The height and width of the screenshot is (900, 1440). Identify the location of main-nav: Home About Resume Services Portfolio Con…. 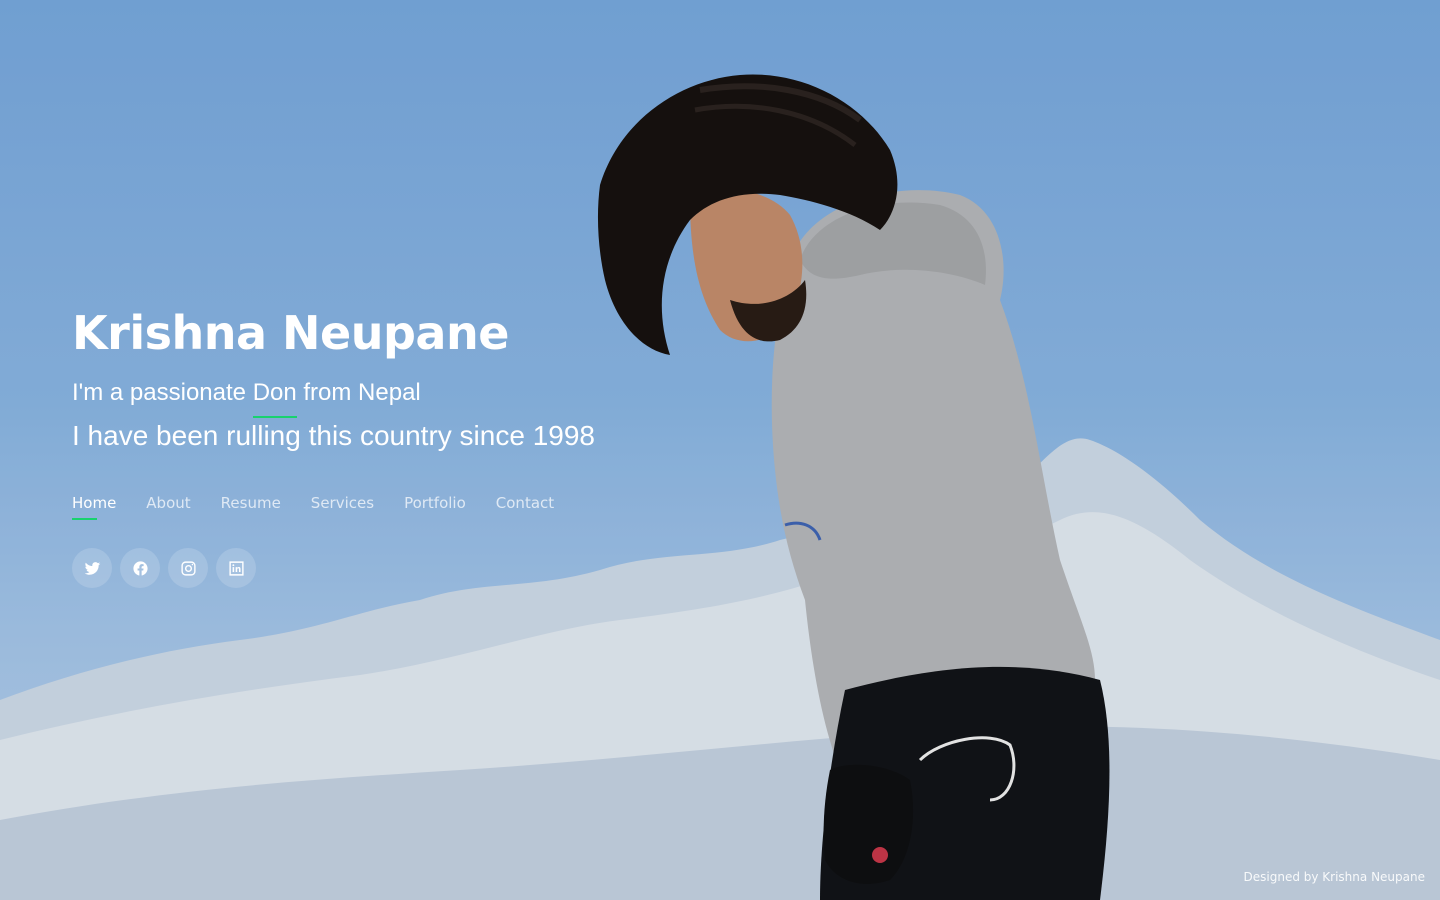
(422, 507).